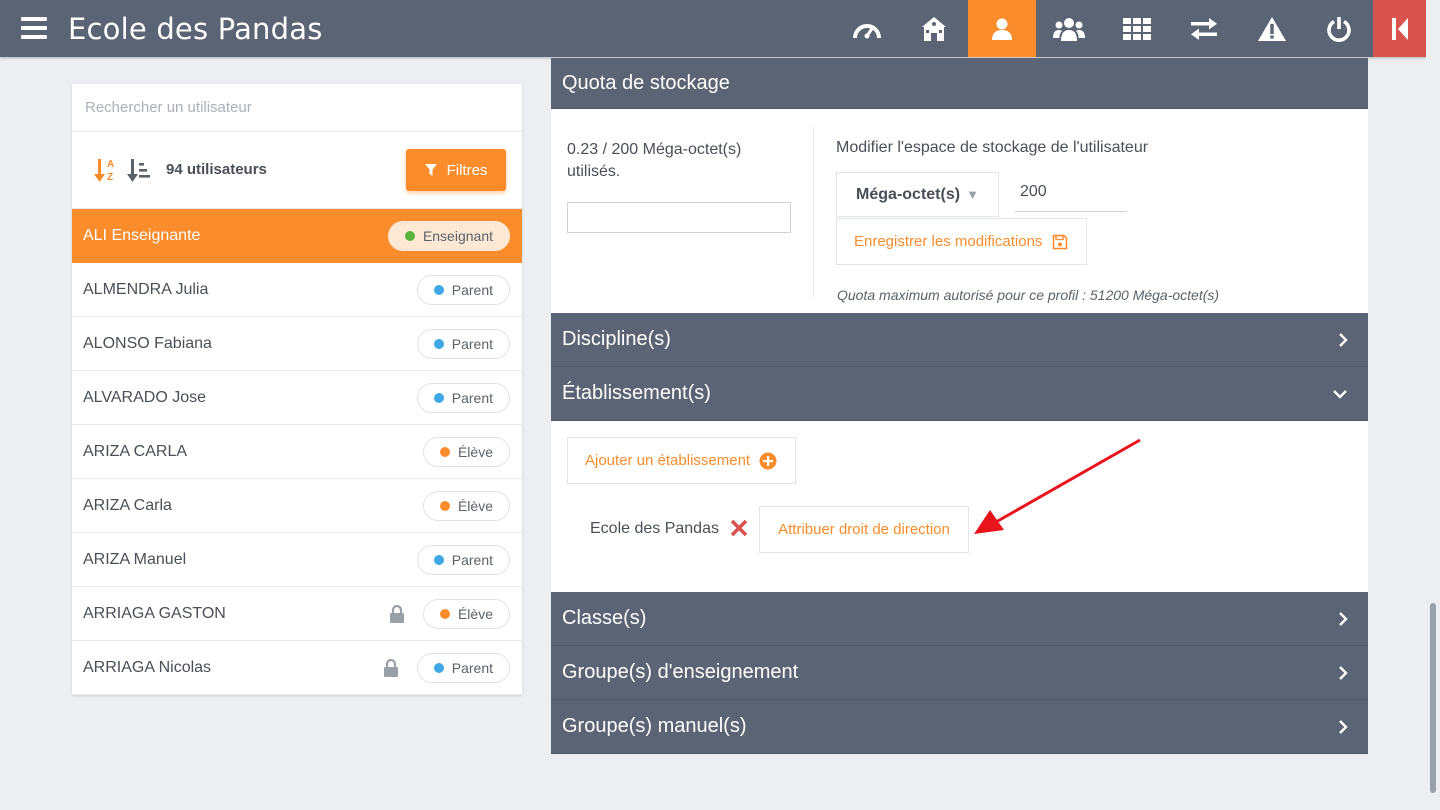  I want to click on user-list-item: ARIZA Manuel Parent, so click(297, 560).